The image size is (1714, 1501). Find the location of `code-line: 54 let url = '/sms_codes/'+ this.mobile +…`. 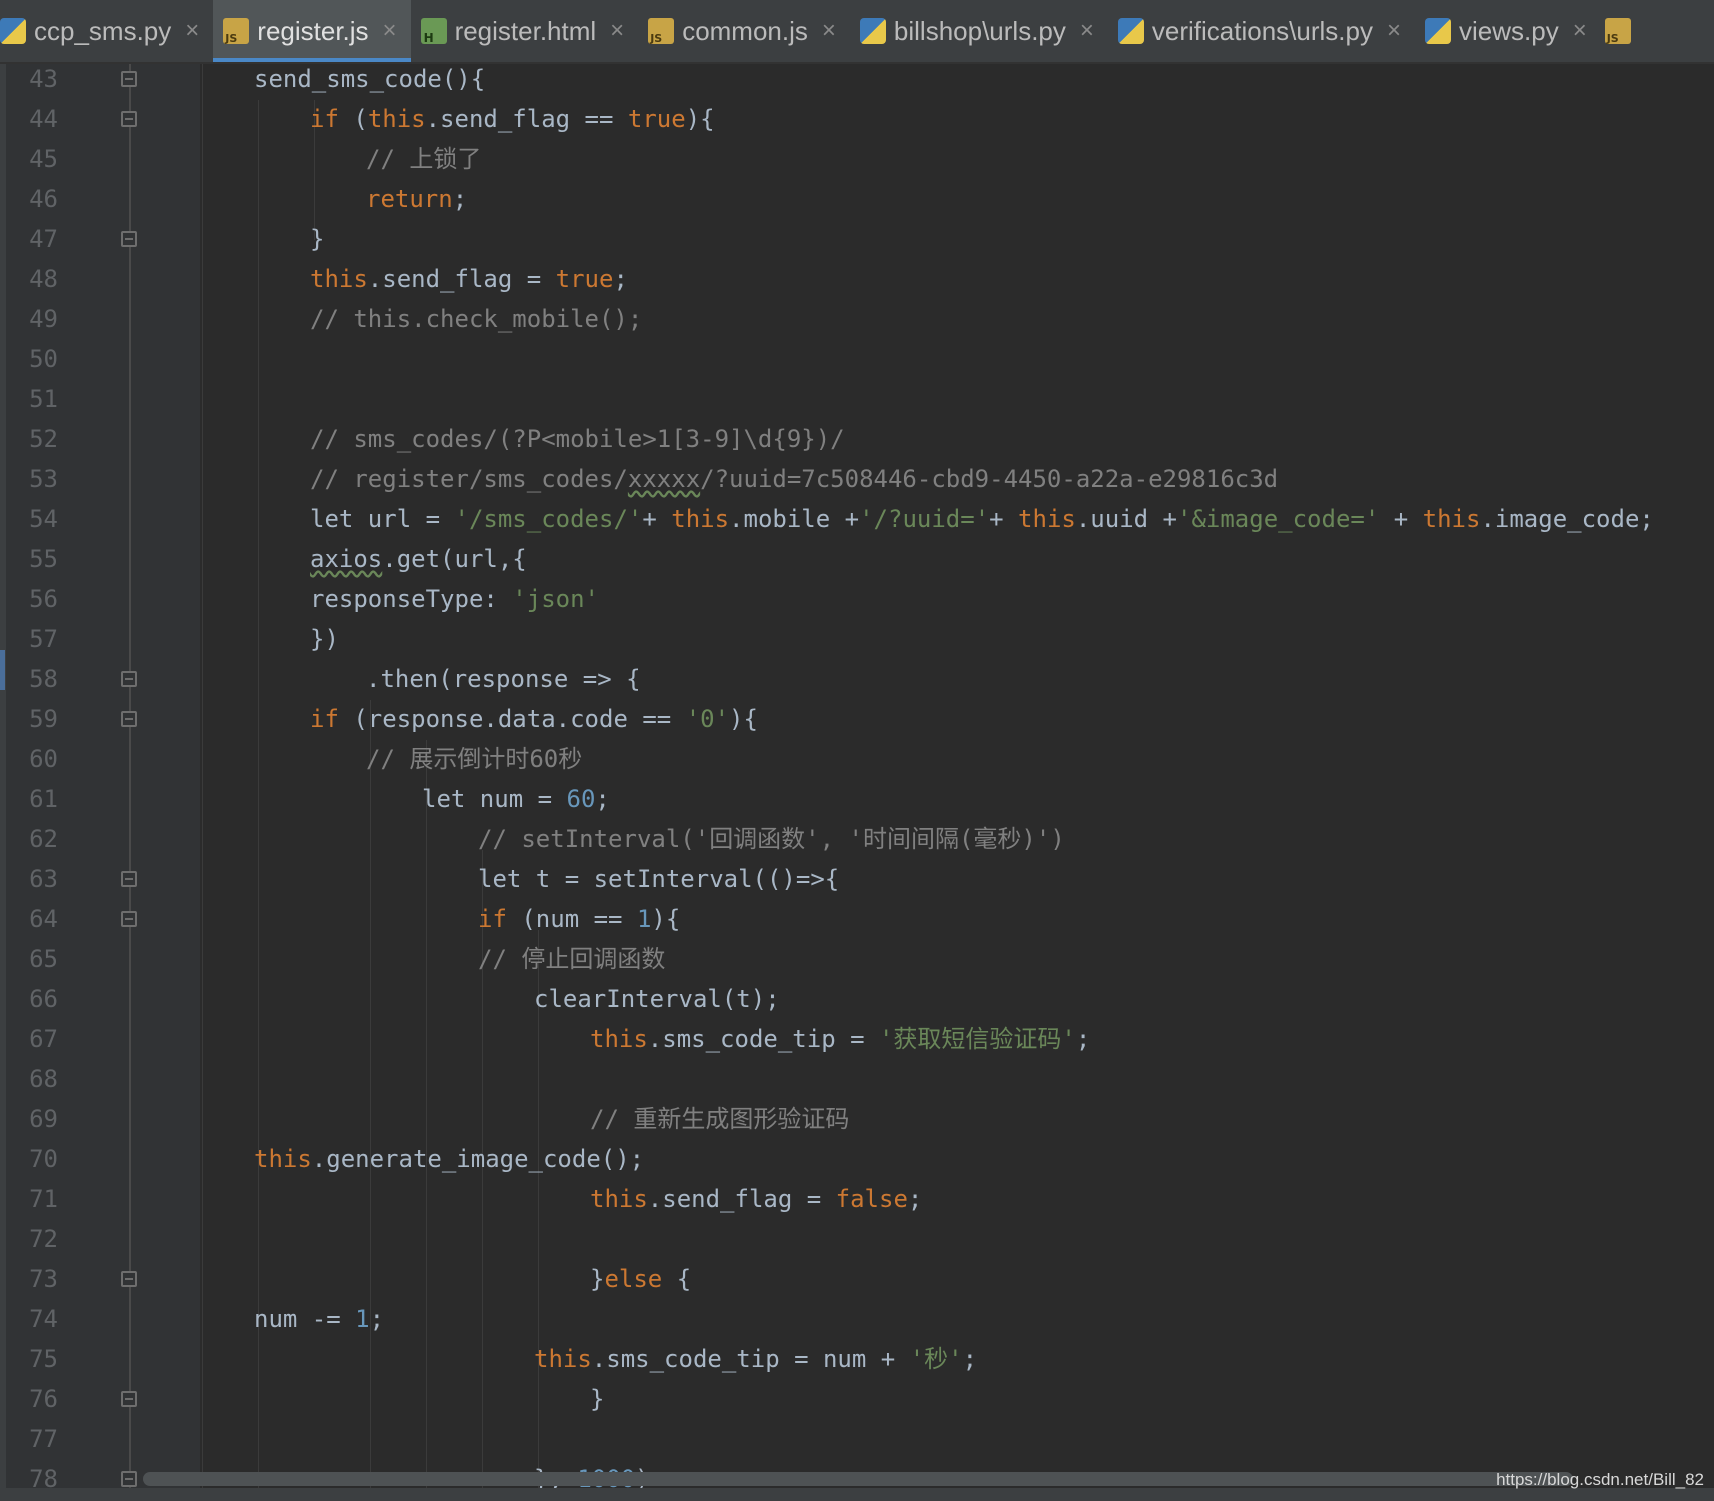

code-line: 54 let url = '/sms_codes/'+ this.mobile +… is located at coordinates (857, 519).